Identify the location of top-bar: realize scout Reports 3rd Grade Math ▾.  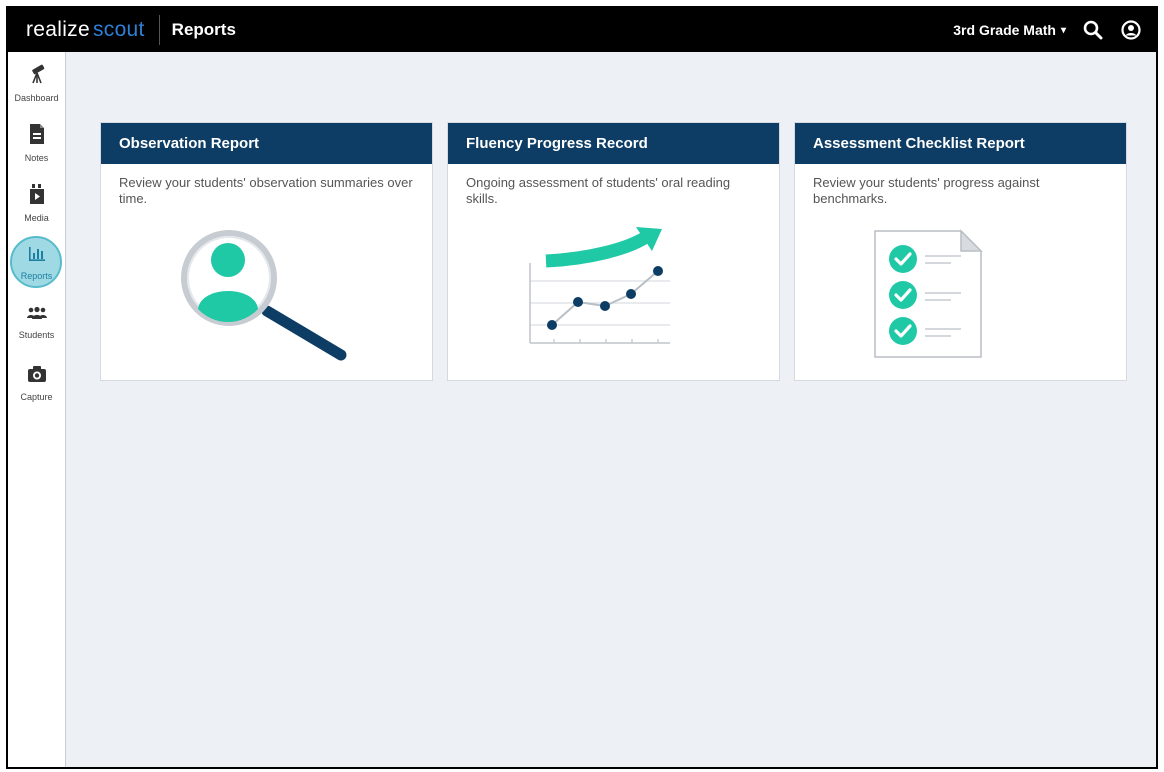
(582, 30).